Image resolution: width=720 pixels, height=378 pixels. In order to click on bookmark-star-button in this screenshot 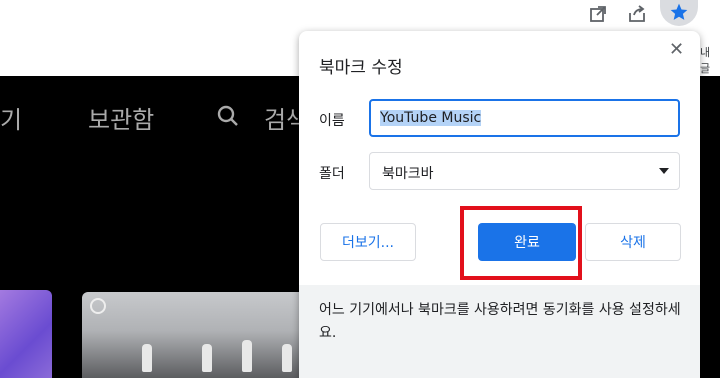, I will do `click(679, 13)`.